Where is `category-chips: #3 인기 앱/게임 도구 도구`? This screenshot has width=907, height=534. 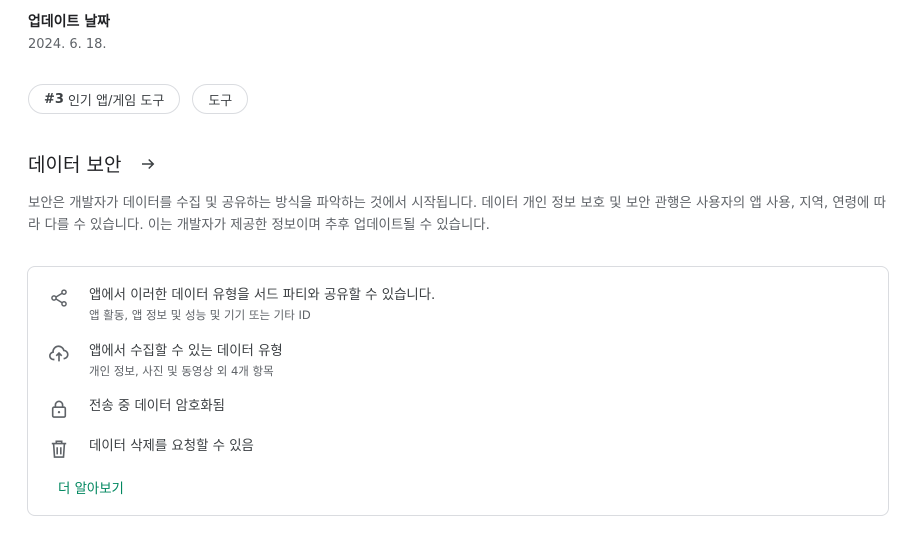
category-chips: #3 인기 앱/게임 도구 도구 is located at coordinates (138, 99).